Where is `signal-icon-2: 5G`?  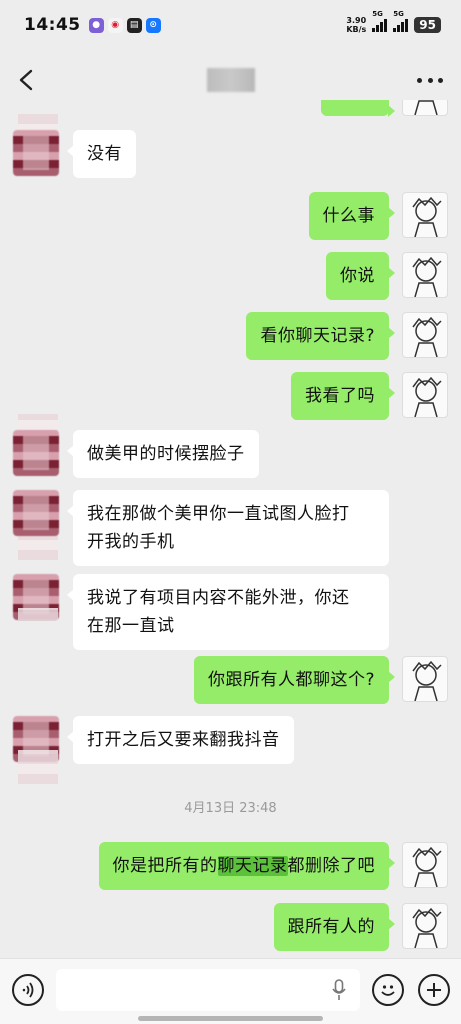 signal-icon-2: 5G is located at coordinates (401, 21).